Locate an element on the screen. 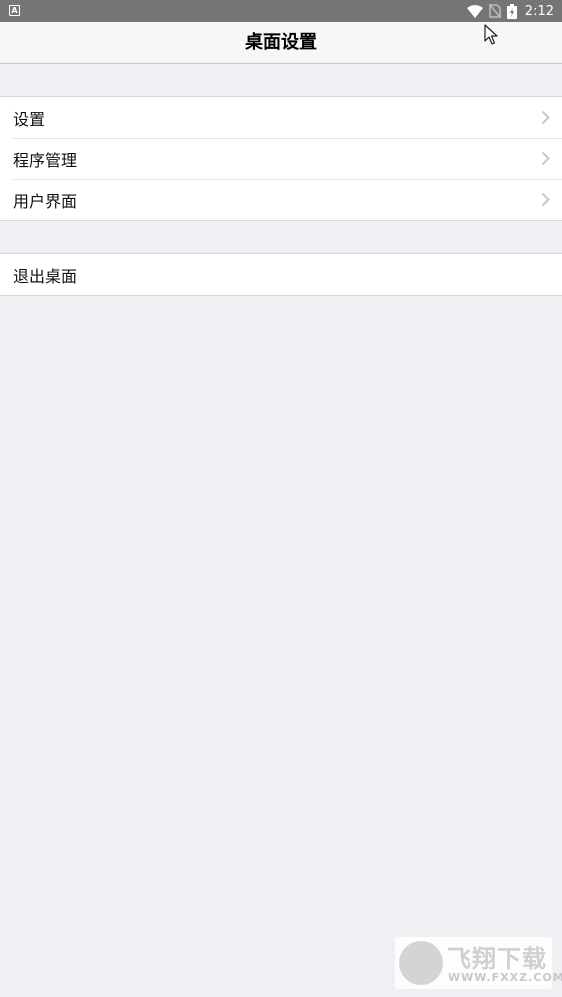 This screenshot has height=997, width=562. watermark-emblem-icon is located at coordinates (421, 963).